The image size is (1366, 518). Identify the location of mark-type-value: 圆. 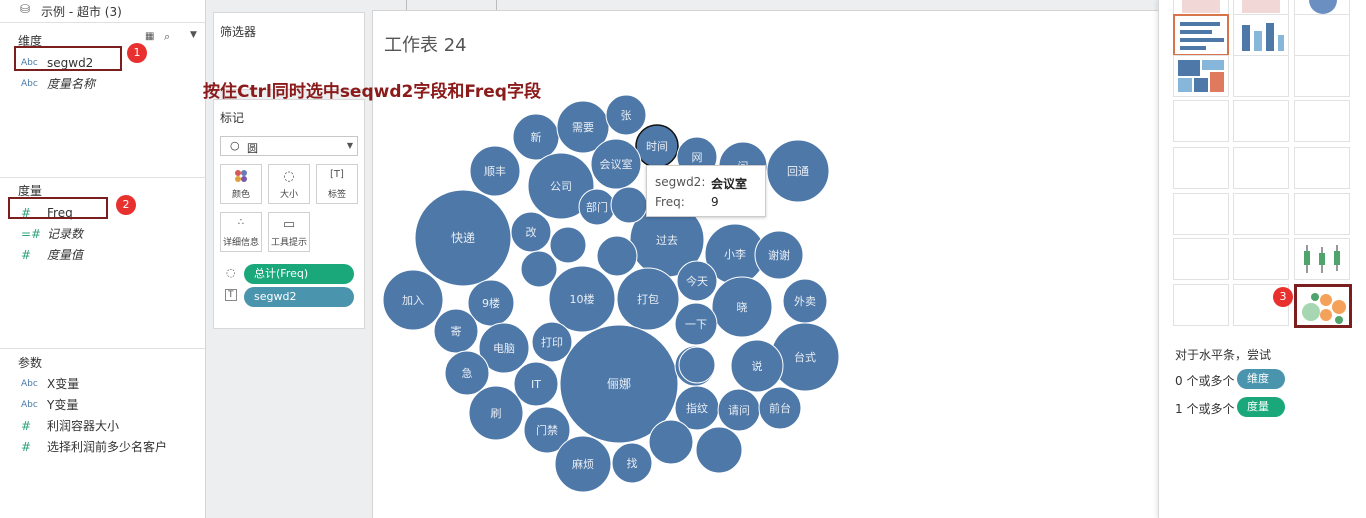
(252, 148).